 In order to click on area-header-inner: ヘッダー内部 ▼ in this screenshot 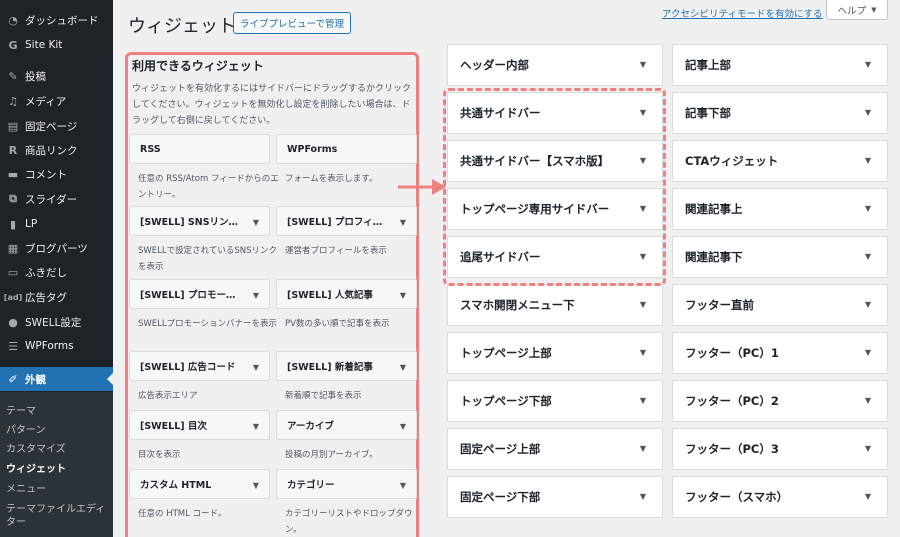, I will do `click(555, 65)`.